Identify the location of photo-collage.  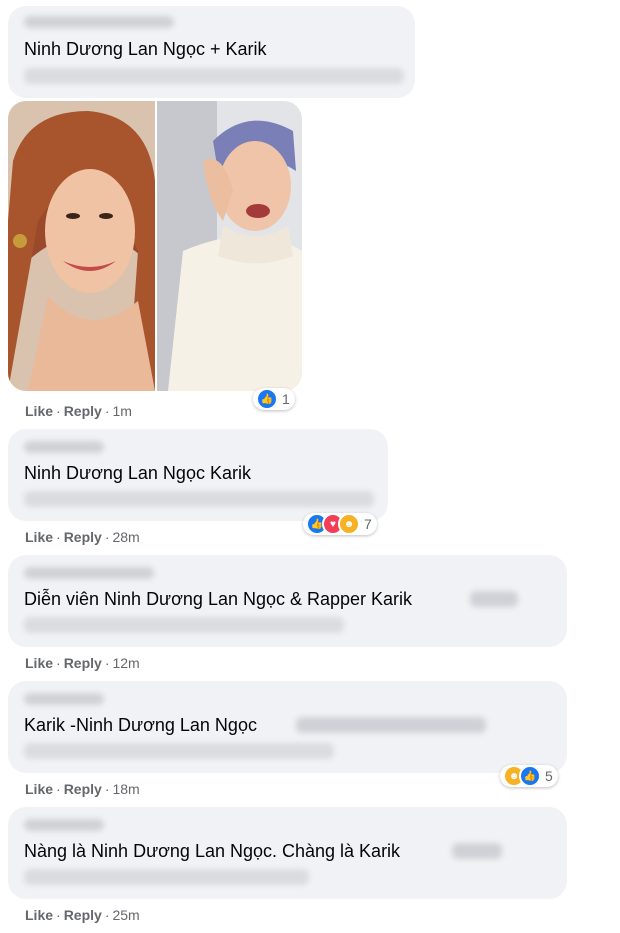
(155, 246).